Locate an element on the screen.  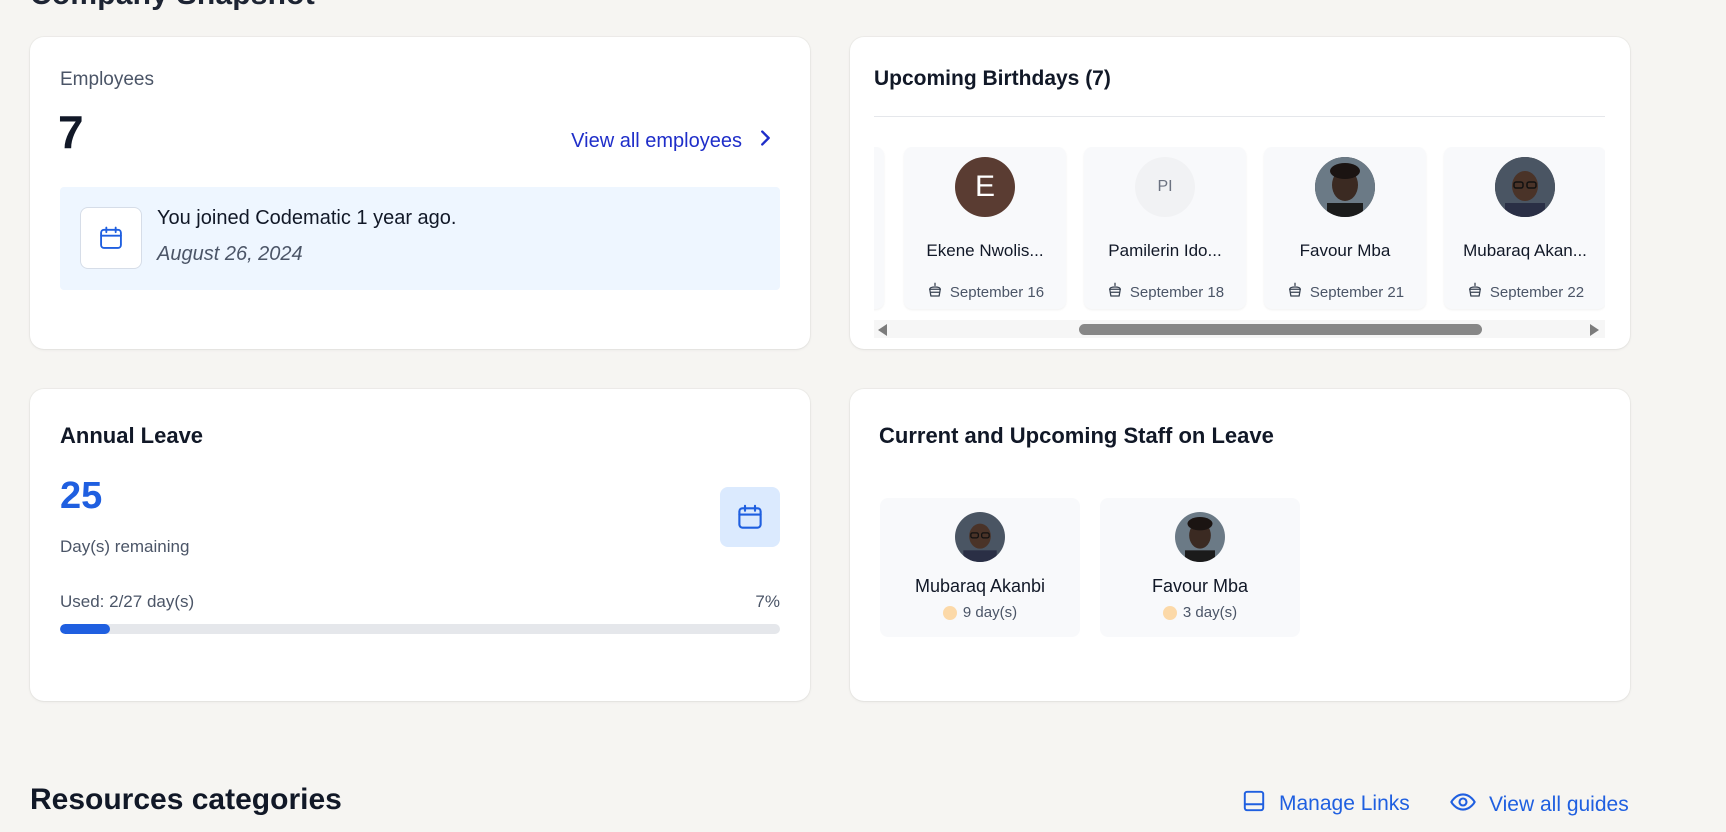
staff-on-leave-title: Current and Upcoming Staff on Leave is located at coordinates (1076, 435).